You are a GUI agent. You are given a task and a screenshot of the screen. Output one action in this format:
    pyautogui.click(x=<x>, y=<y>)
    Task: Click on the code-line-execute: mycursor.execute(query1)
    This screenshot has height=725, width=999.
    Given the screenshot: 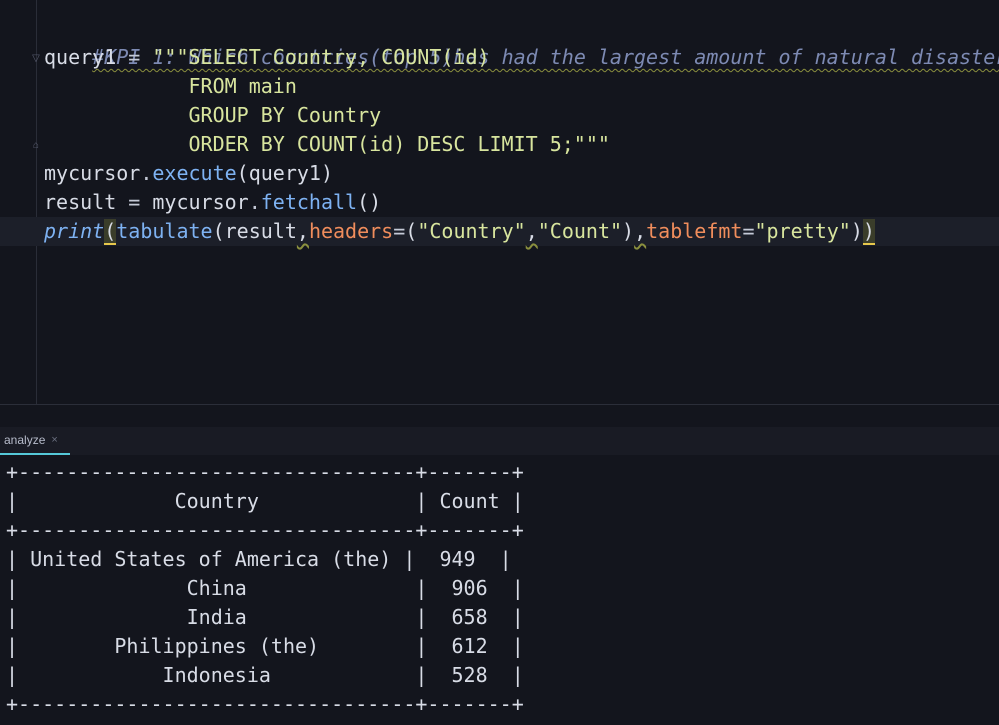 What is the action you would take?
    pyautogui.click(x=188, y=173)
    